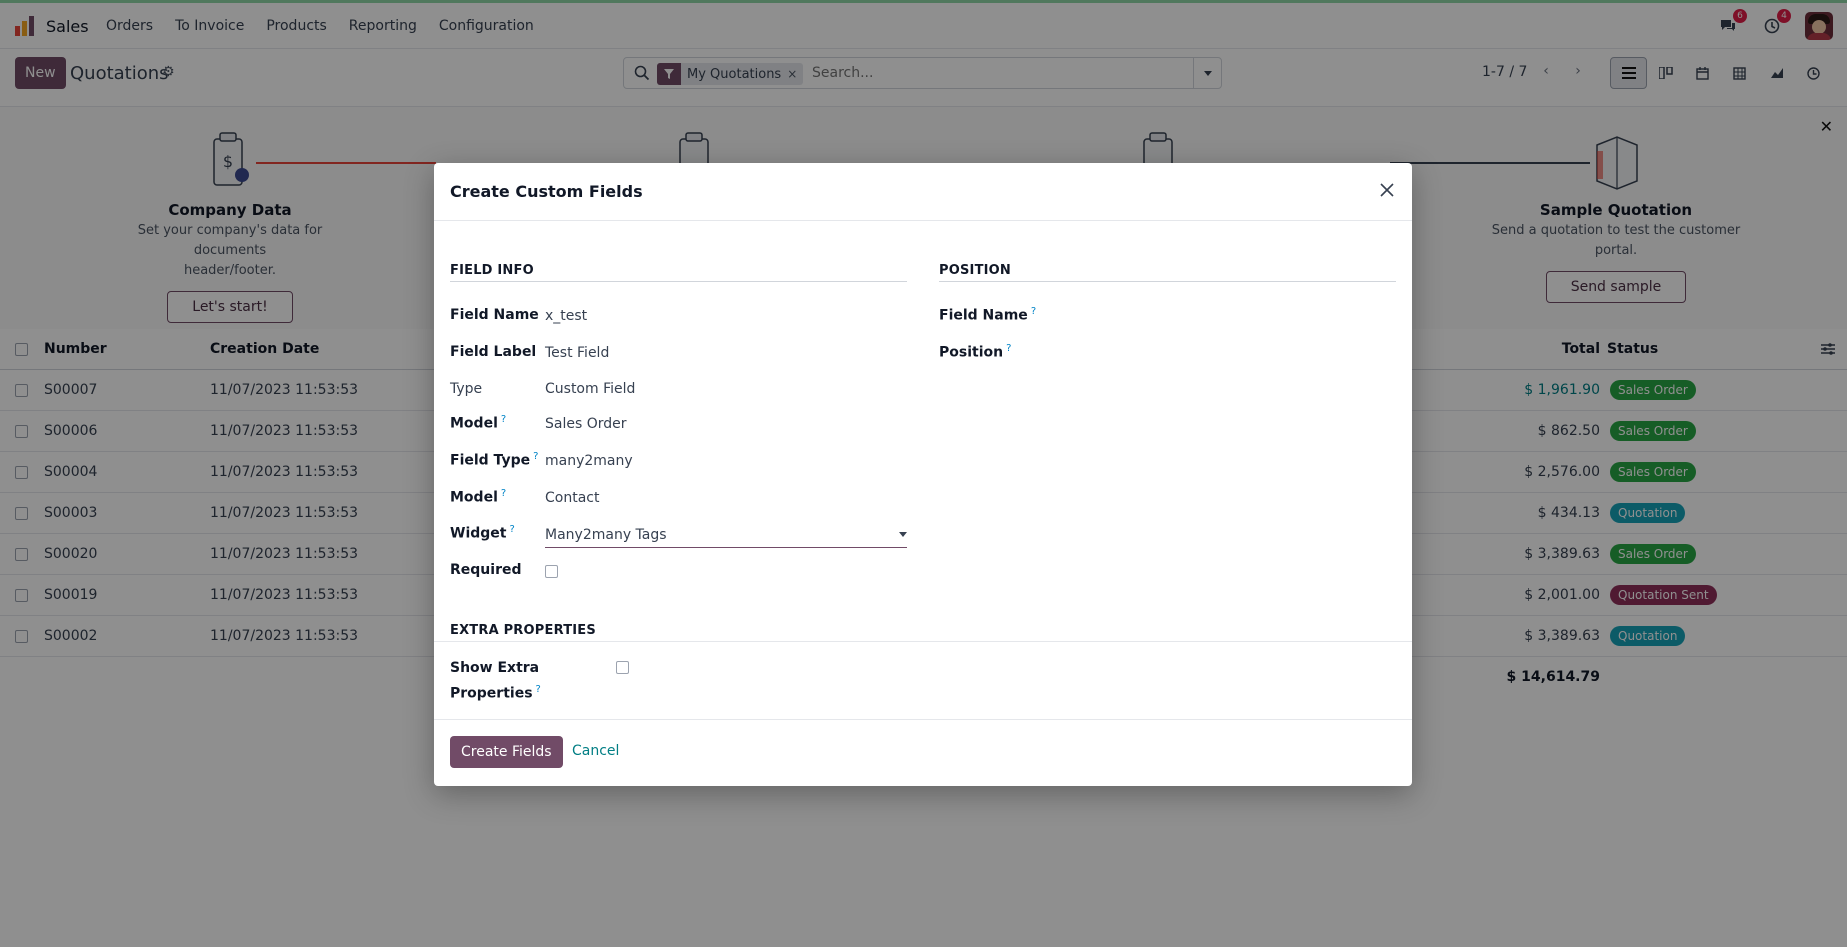  I want to click on dialog-footer: Create Fields Cancel, so click(923, 752).